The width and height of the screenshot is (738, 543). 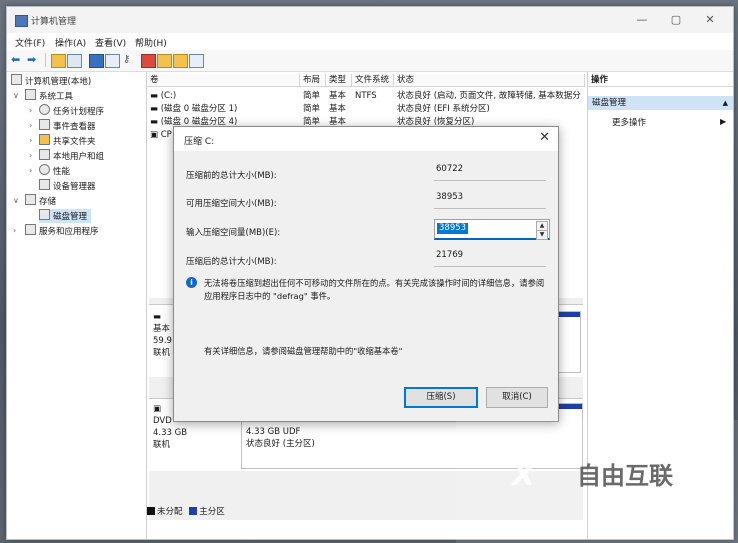 I want to click on window-title: 计算机管理, so click(x=54, y=22).